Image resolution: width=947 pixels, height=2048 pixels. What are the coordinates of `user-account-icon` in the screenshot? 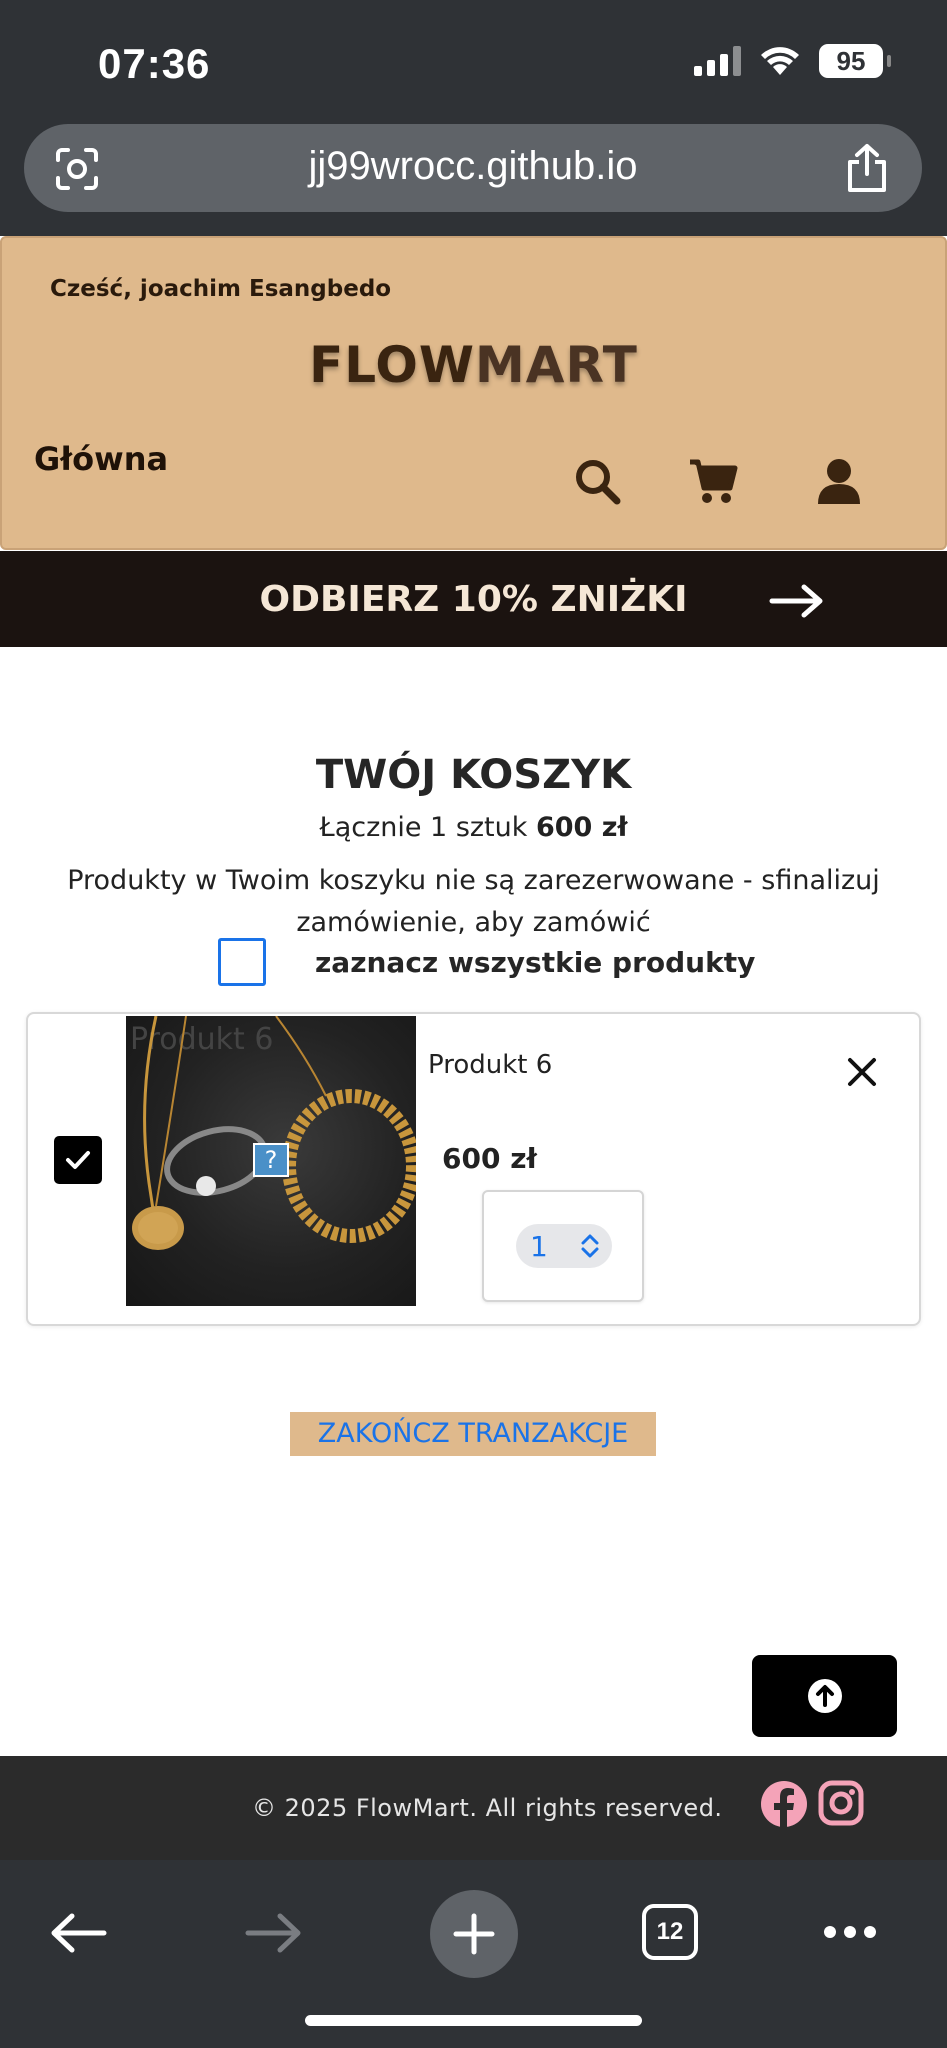 It's located at (839, 481).